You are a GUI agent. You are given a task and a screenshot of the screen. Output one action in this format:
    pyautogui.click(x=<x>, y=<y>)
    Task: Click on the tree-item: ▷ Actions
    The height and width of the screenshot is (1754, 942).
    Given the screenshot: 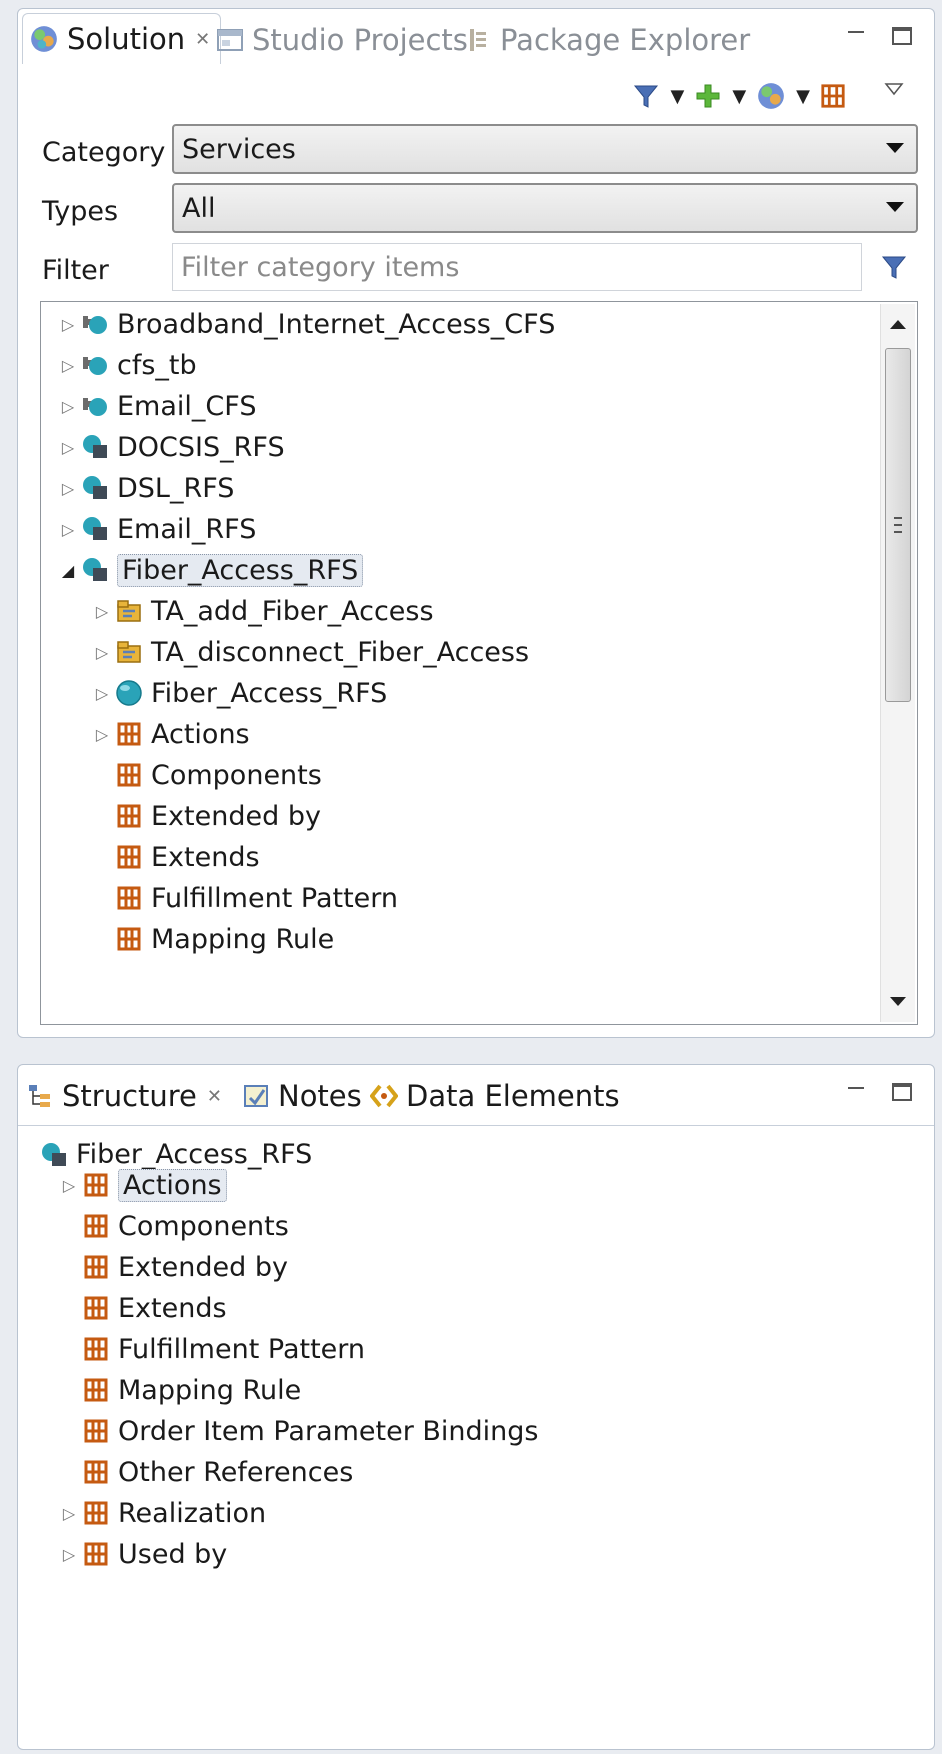 What is the action you would take?
    pyautogui.click(x=169, y=734)
    